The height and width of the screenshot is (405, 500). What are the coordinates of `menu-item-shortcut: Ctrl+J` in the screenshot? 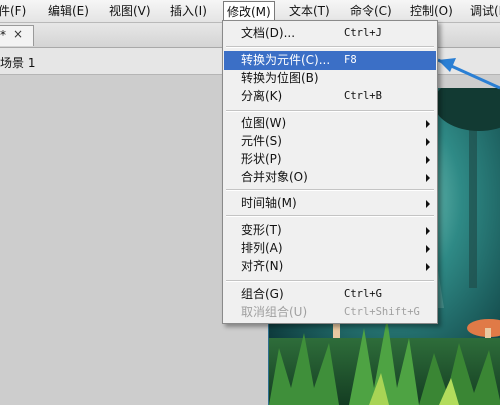 It's located at (363, 33).